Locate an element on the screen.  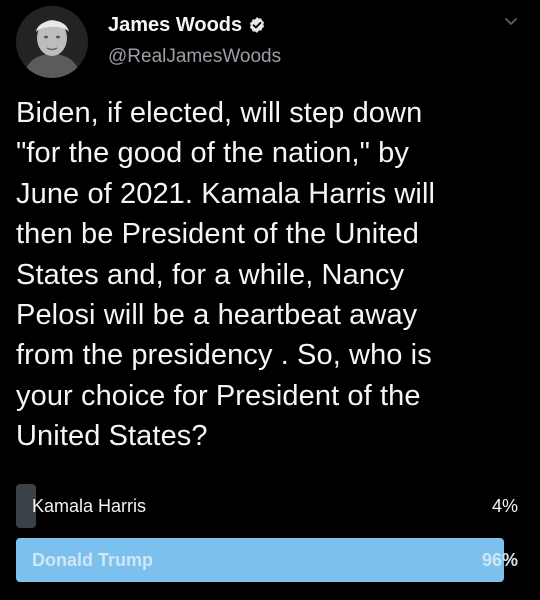
display-name: James Woods is located at coordinates (175, 25).